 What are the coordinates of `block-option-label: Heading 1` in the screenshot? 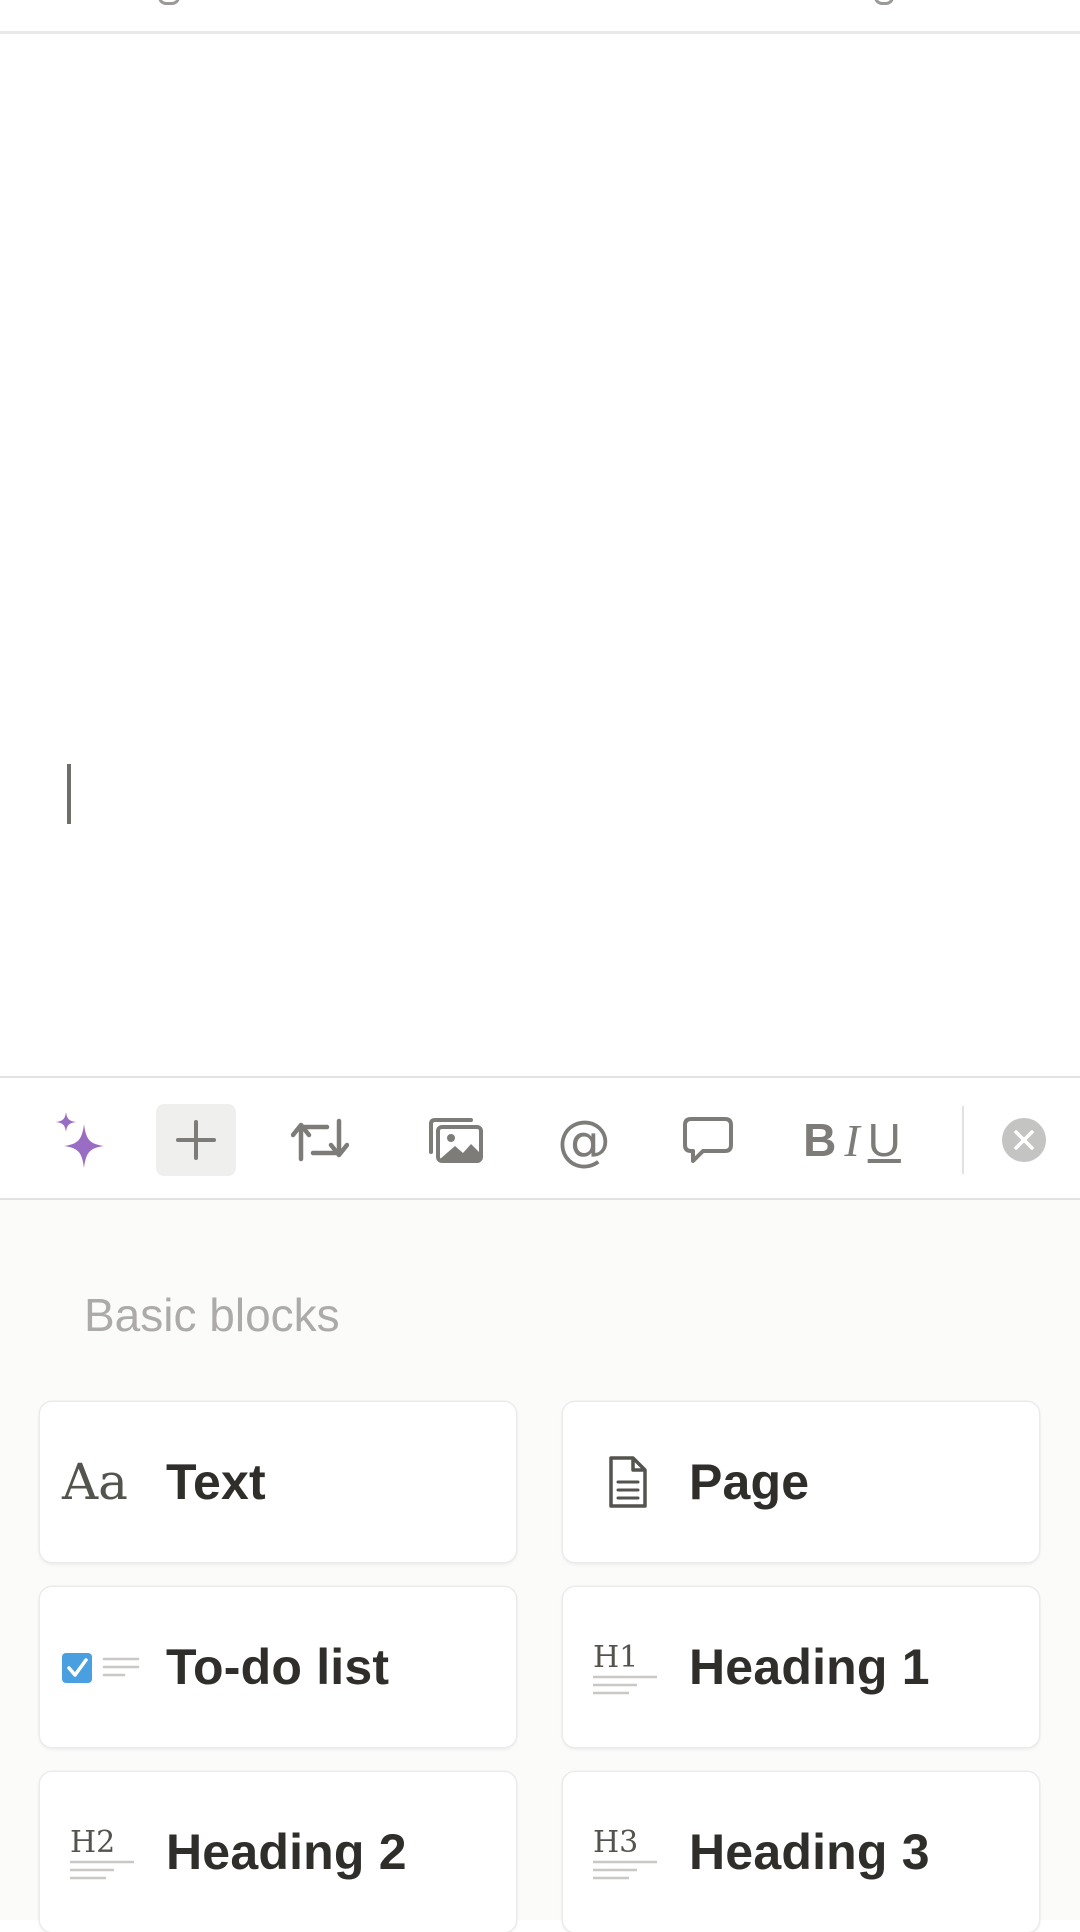 It's located at (809, 1667).